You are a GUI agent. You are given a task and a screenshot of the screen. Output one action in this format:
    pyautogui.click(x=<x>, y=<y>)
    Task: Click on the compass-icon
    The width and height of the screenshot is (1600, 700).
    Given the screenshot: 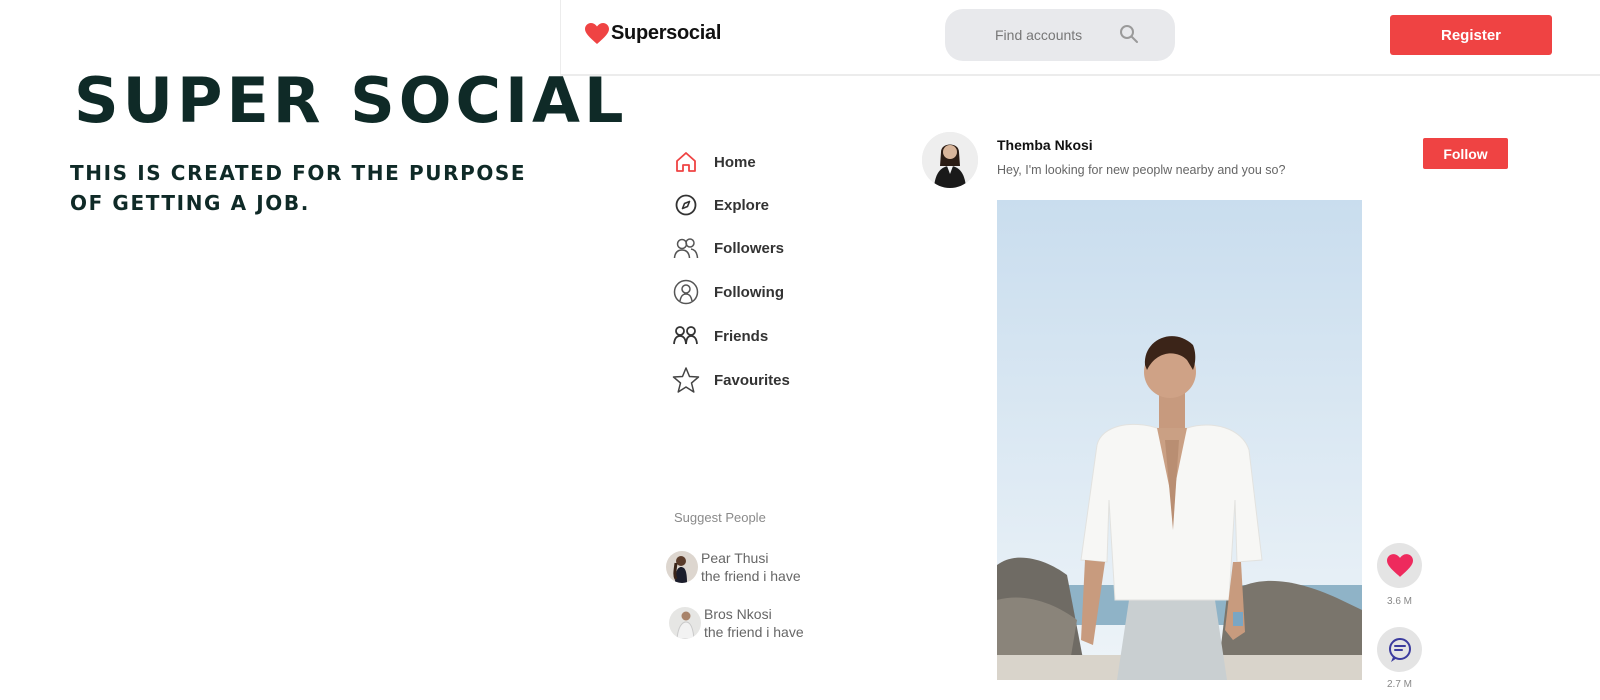 What is the action you would take?
    pyautogui.click(x=686, y=205)
    